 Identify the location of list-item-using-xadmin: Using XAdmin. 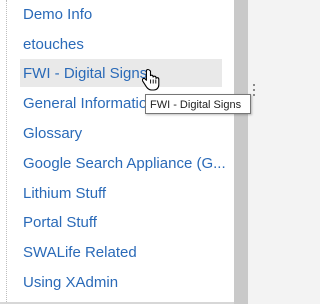
(117, 282).